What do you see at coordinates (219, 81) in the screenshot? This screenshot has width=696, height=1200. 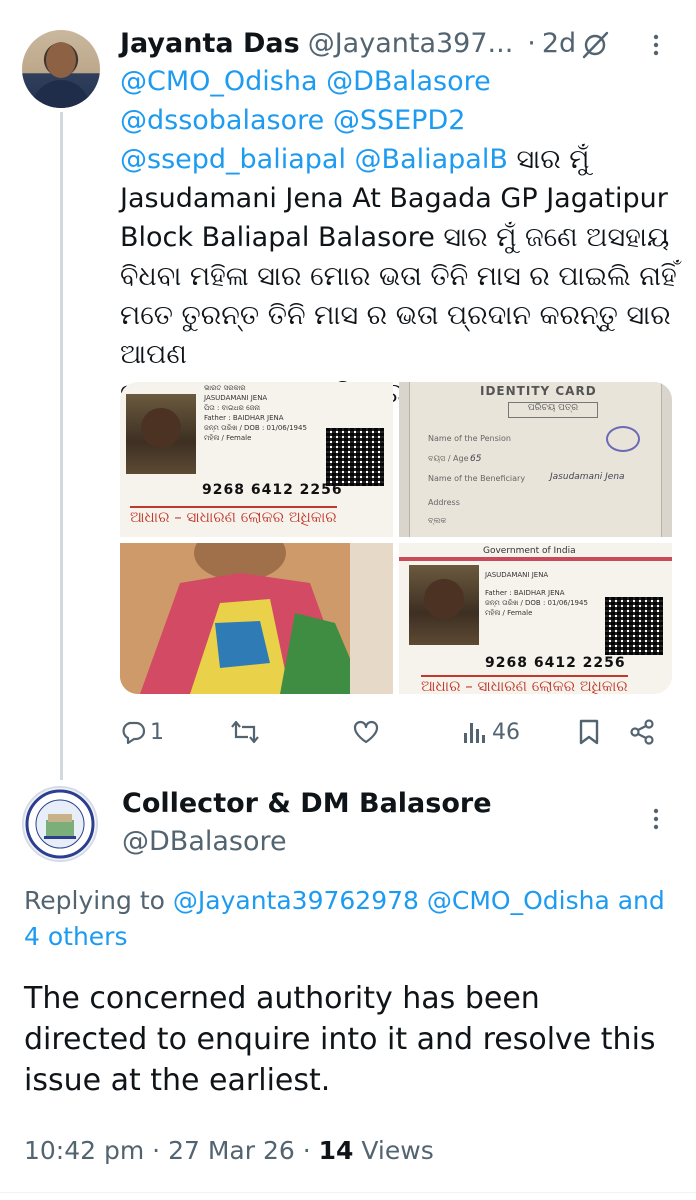 I see `mention-link: @CMO_Odisha` at bounding box center [219, 81].